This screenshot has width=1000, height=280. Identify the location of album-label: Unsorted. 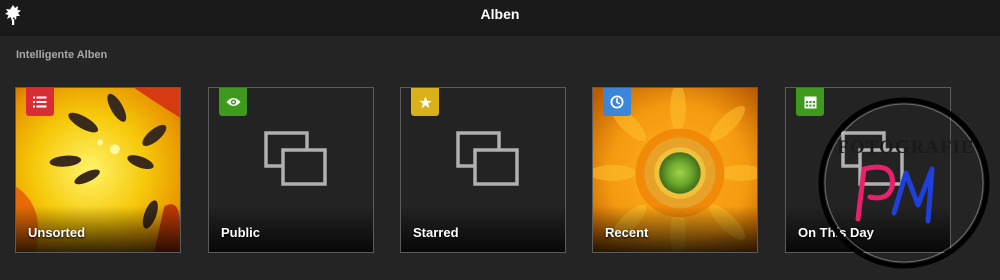
(57, 232).